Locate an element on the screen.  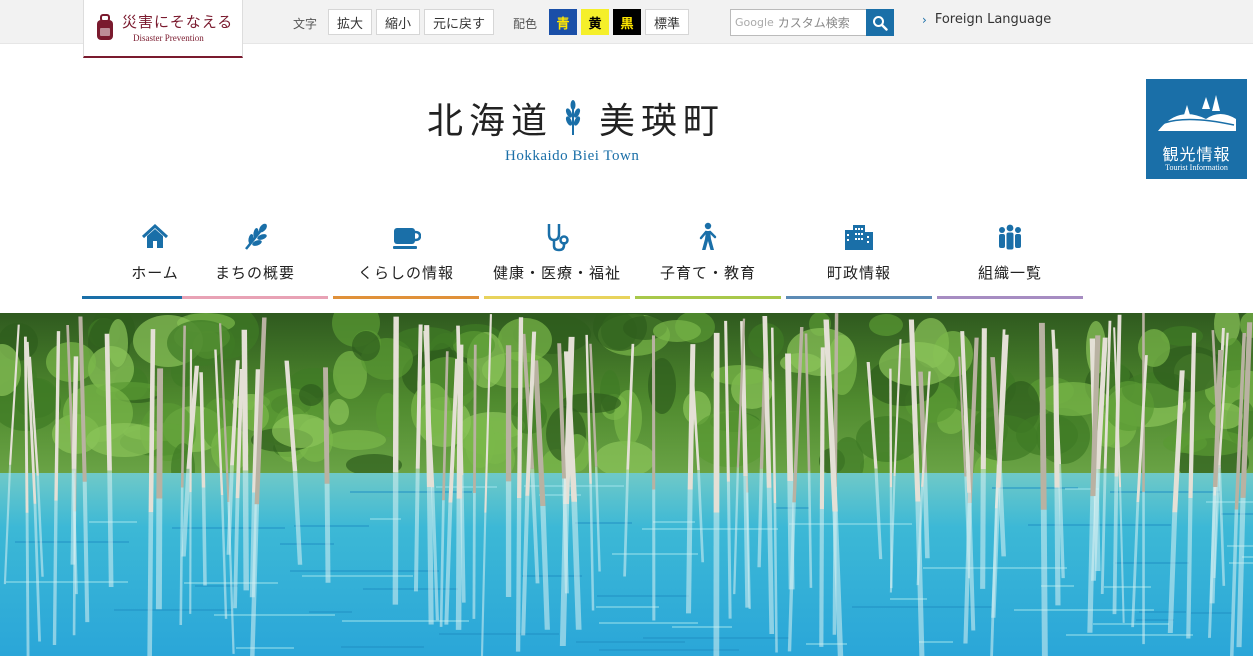
google-label: Google is located at coordinates (754, 22).